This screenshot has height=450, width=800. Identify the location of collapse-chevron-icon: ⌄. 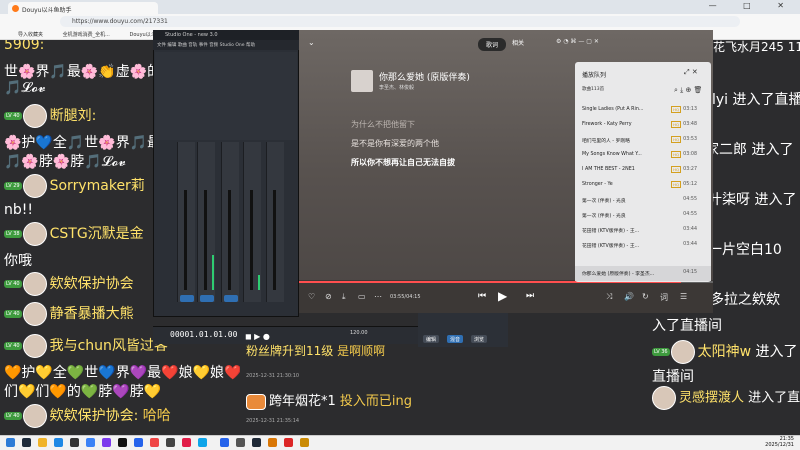
(311, 42).